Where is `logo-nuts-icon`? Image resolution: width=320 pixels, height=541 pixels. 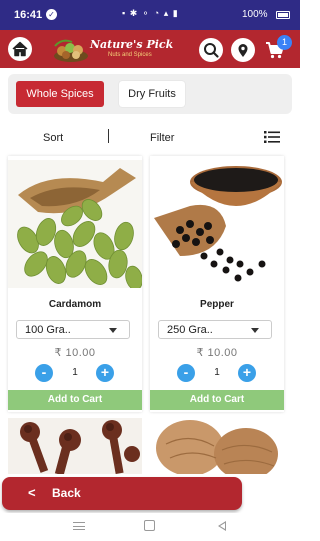
logo-nuts-icon is located at coordinates (71, 50).